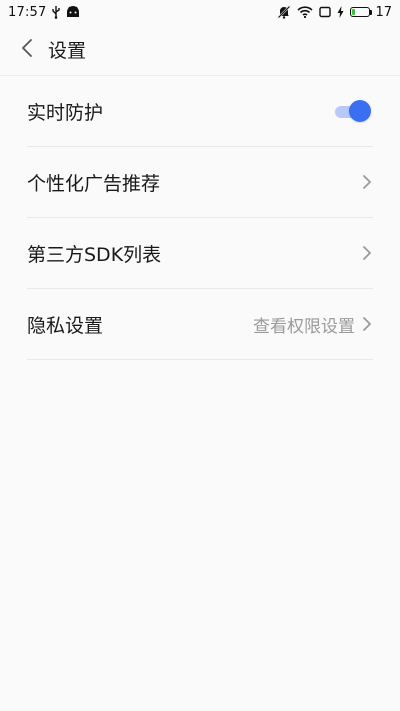 This screenshot has height=711, width=400. What do you see at coordinates (360, 12) in the screenshot?
I see `battery-body` at bounding box center [360, 12].